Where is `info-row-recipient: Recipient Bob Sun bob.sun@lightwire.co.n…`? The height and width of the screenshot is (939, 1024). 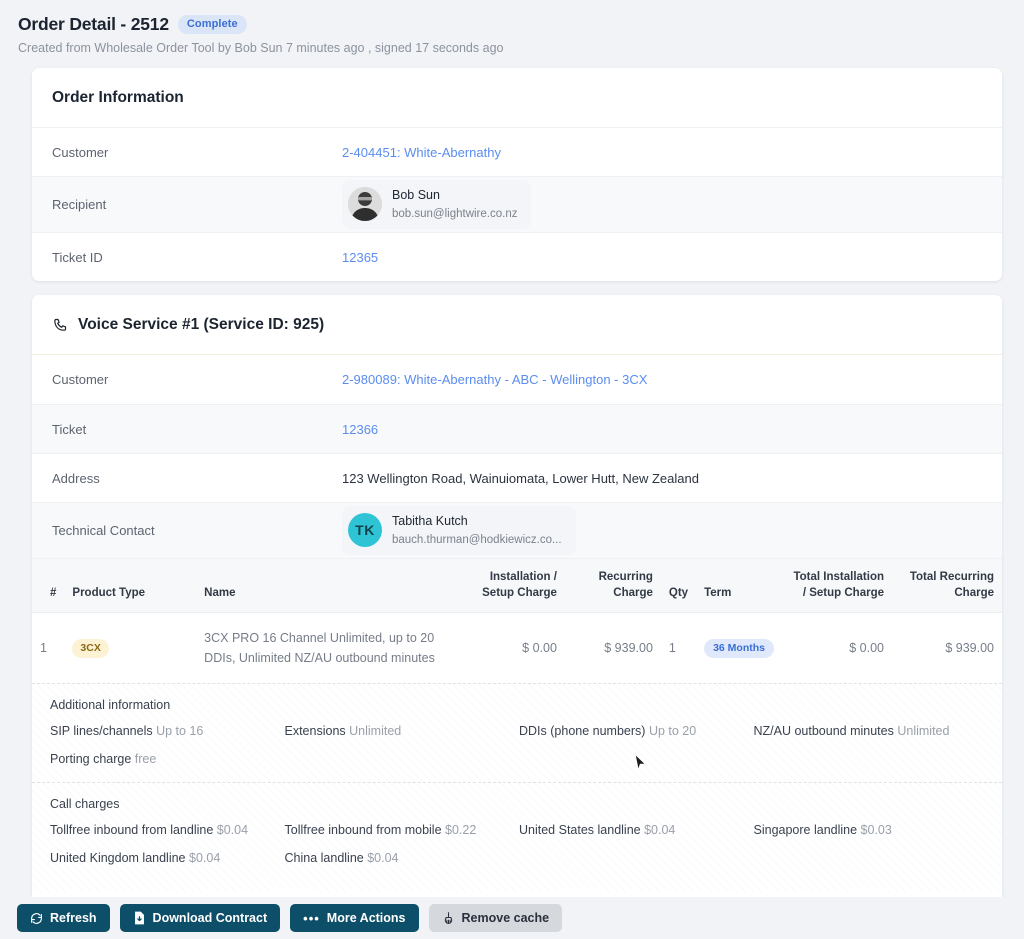
info-row-recipient: Recipient Bob Sun bob.sun@lightwire.co.n… is located at coordinates (517, 204).